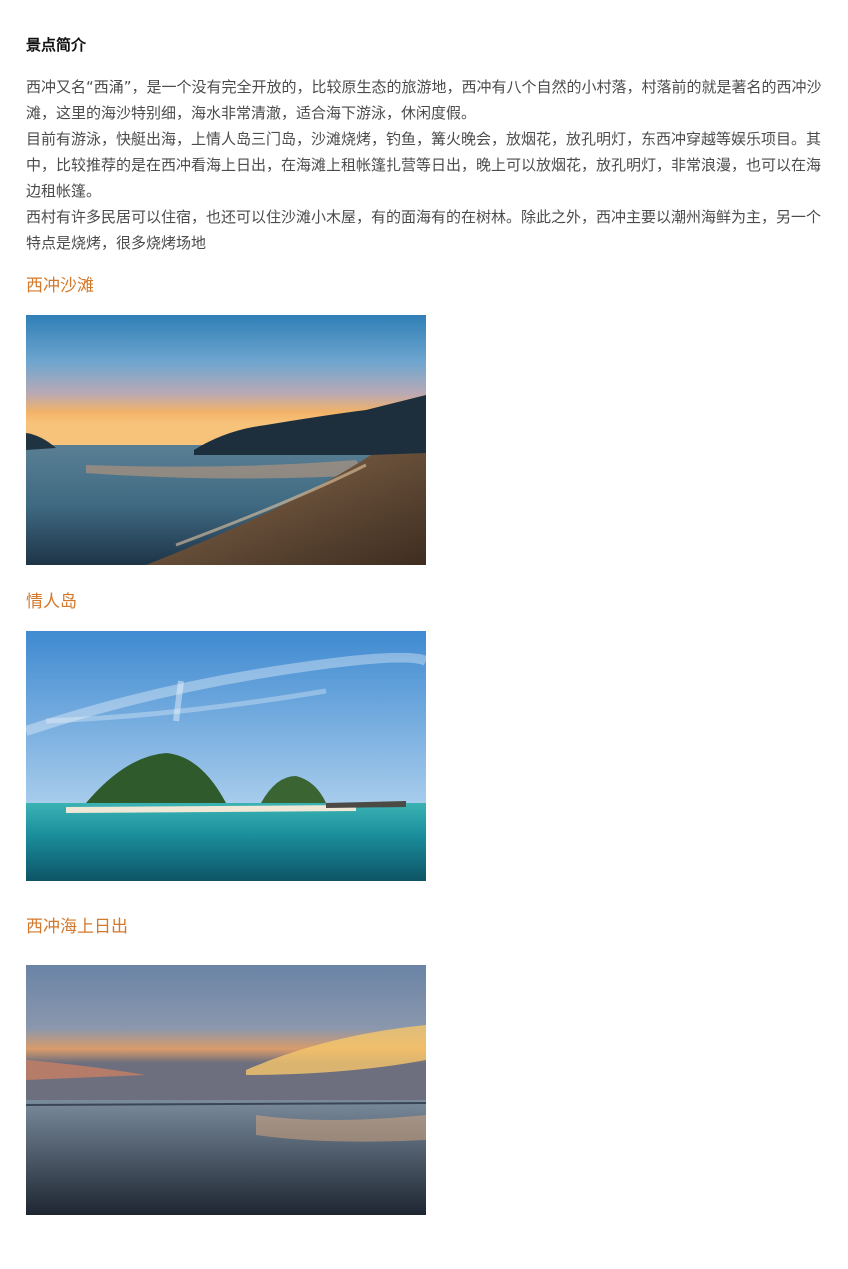 This screenshot has height=1269, width=848. I want to click on sea-sunrise-photo, so click(226, 1090).